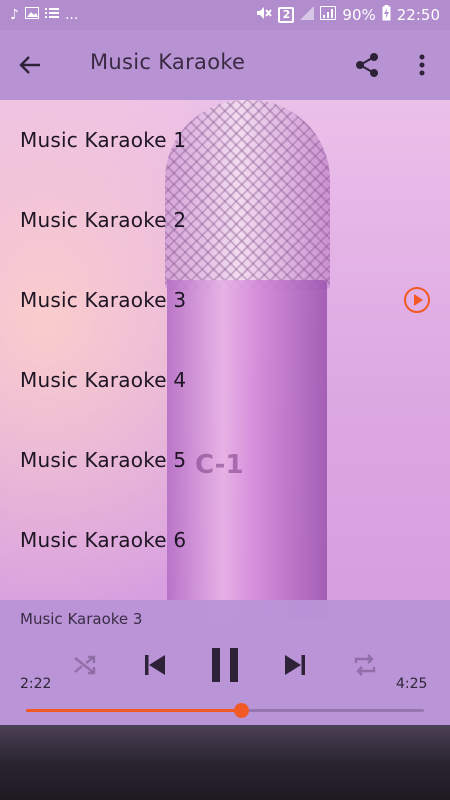 This screenshot has height=800, width=450. I want to click on shuffle-button, so click(85, 665).